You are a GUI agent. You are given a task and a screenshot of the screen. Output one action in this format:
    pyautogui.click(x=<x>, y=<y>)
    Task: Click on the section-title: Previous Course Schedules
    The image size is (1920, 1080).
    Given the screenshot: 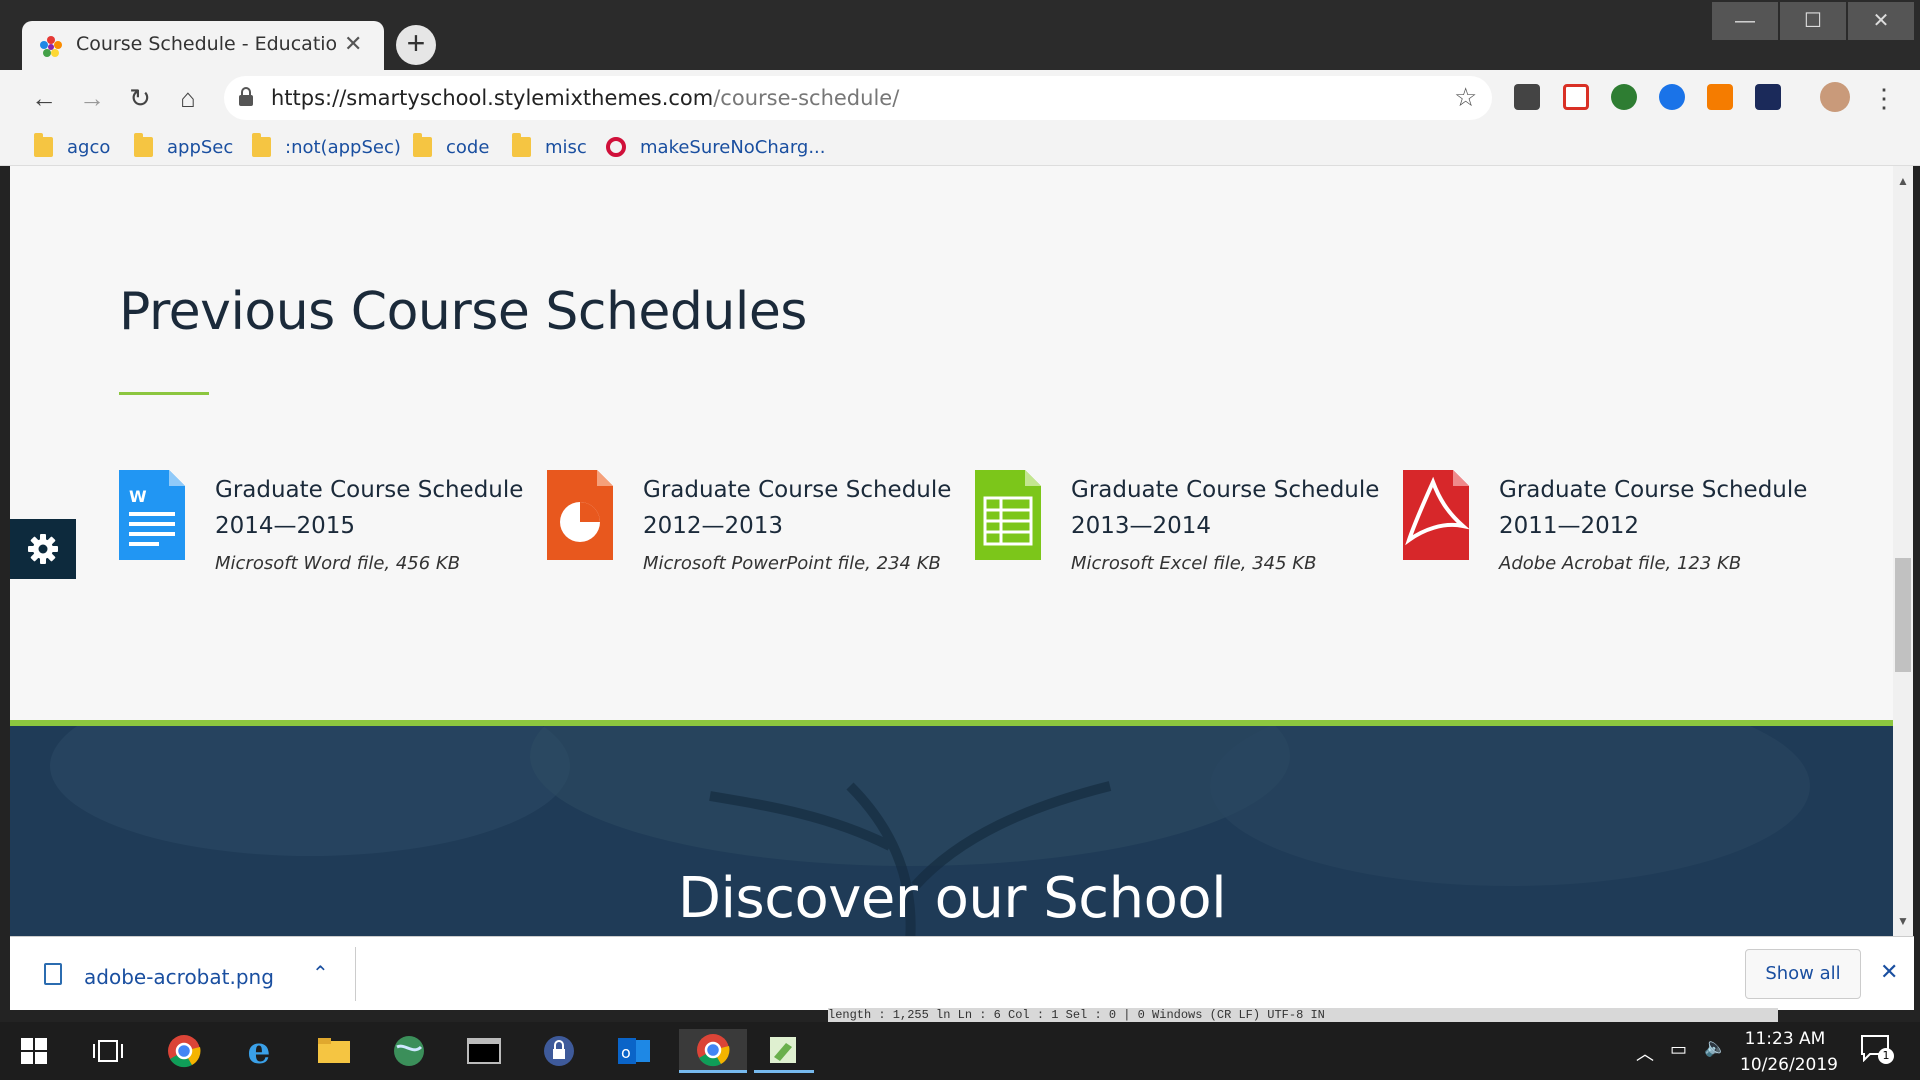 What is the action you would take?
    pyautogui.click(x=463, y=312)
    